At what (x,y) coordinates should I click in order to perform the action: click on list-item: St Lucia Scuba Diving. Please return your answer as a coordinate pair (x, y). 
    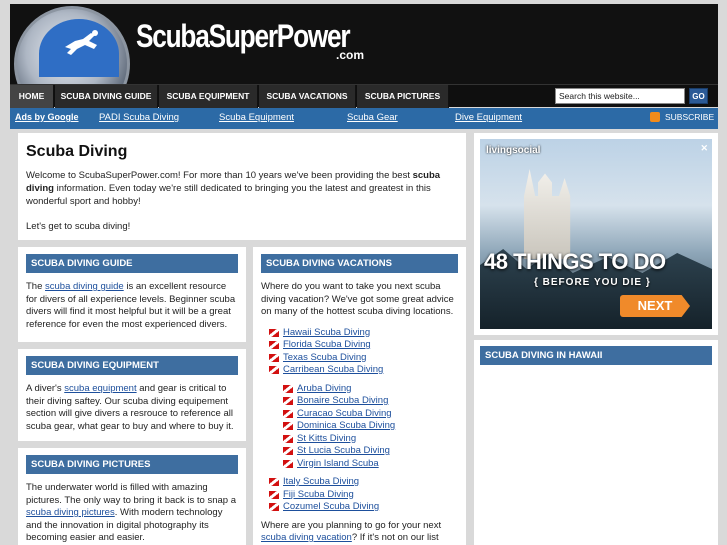
    Looking at the image, I should click on (359, 451).